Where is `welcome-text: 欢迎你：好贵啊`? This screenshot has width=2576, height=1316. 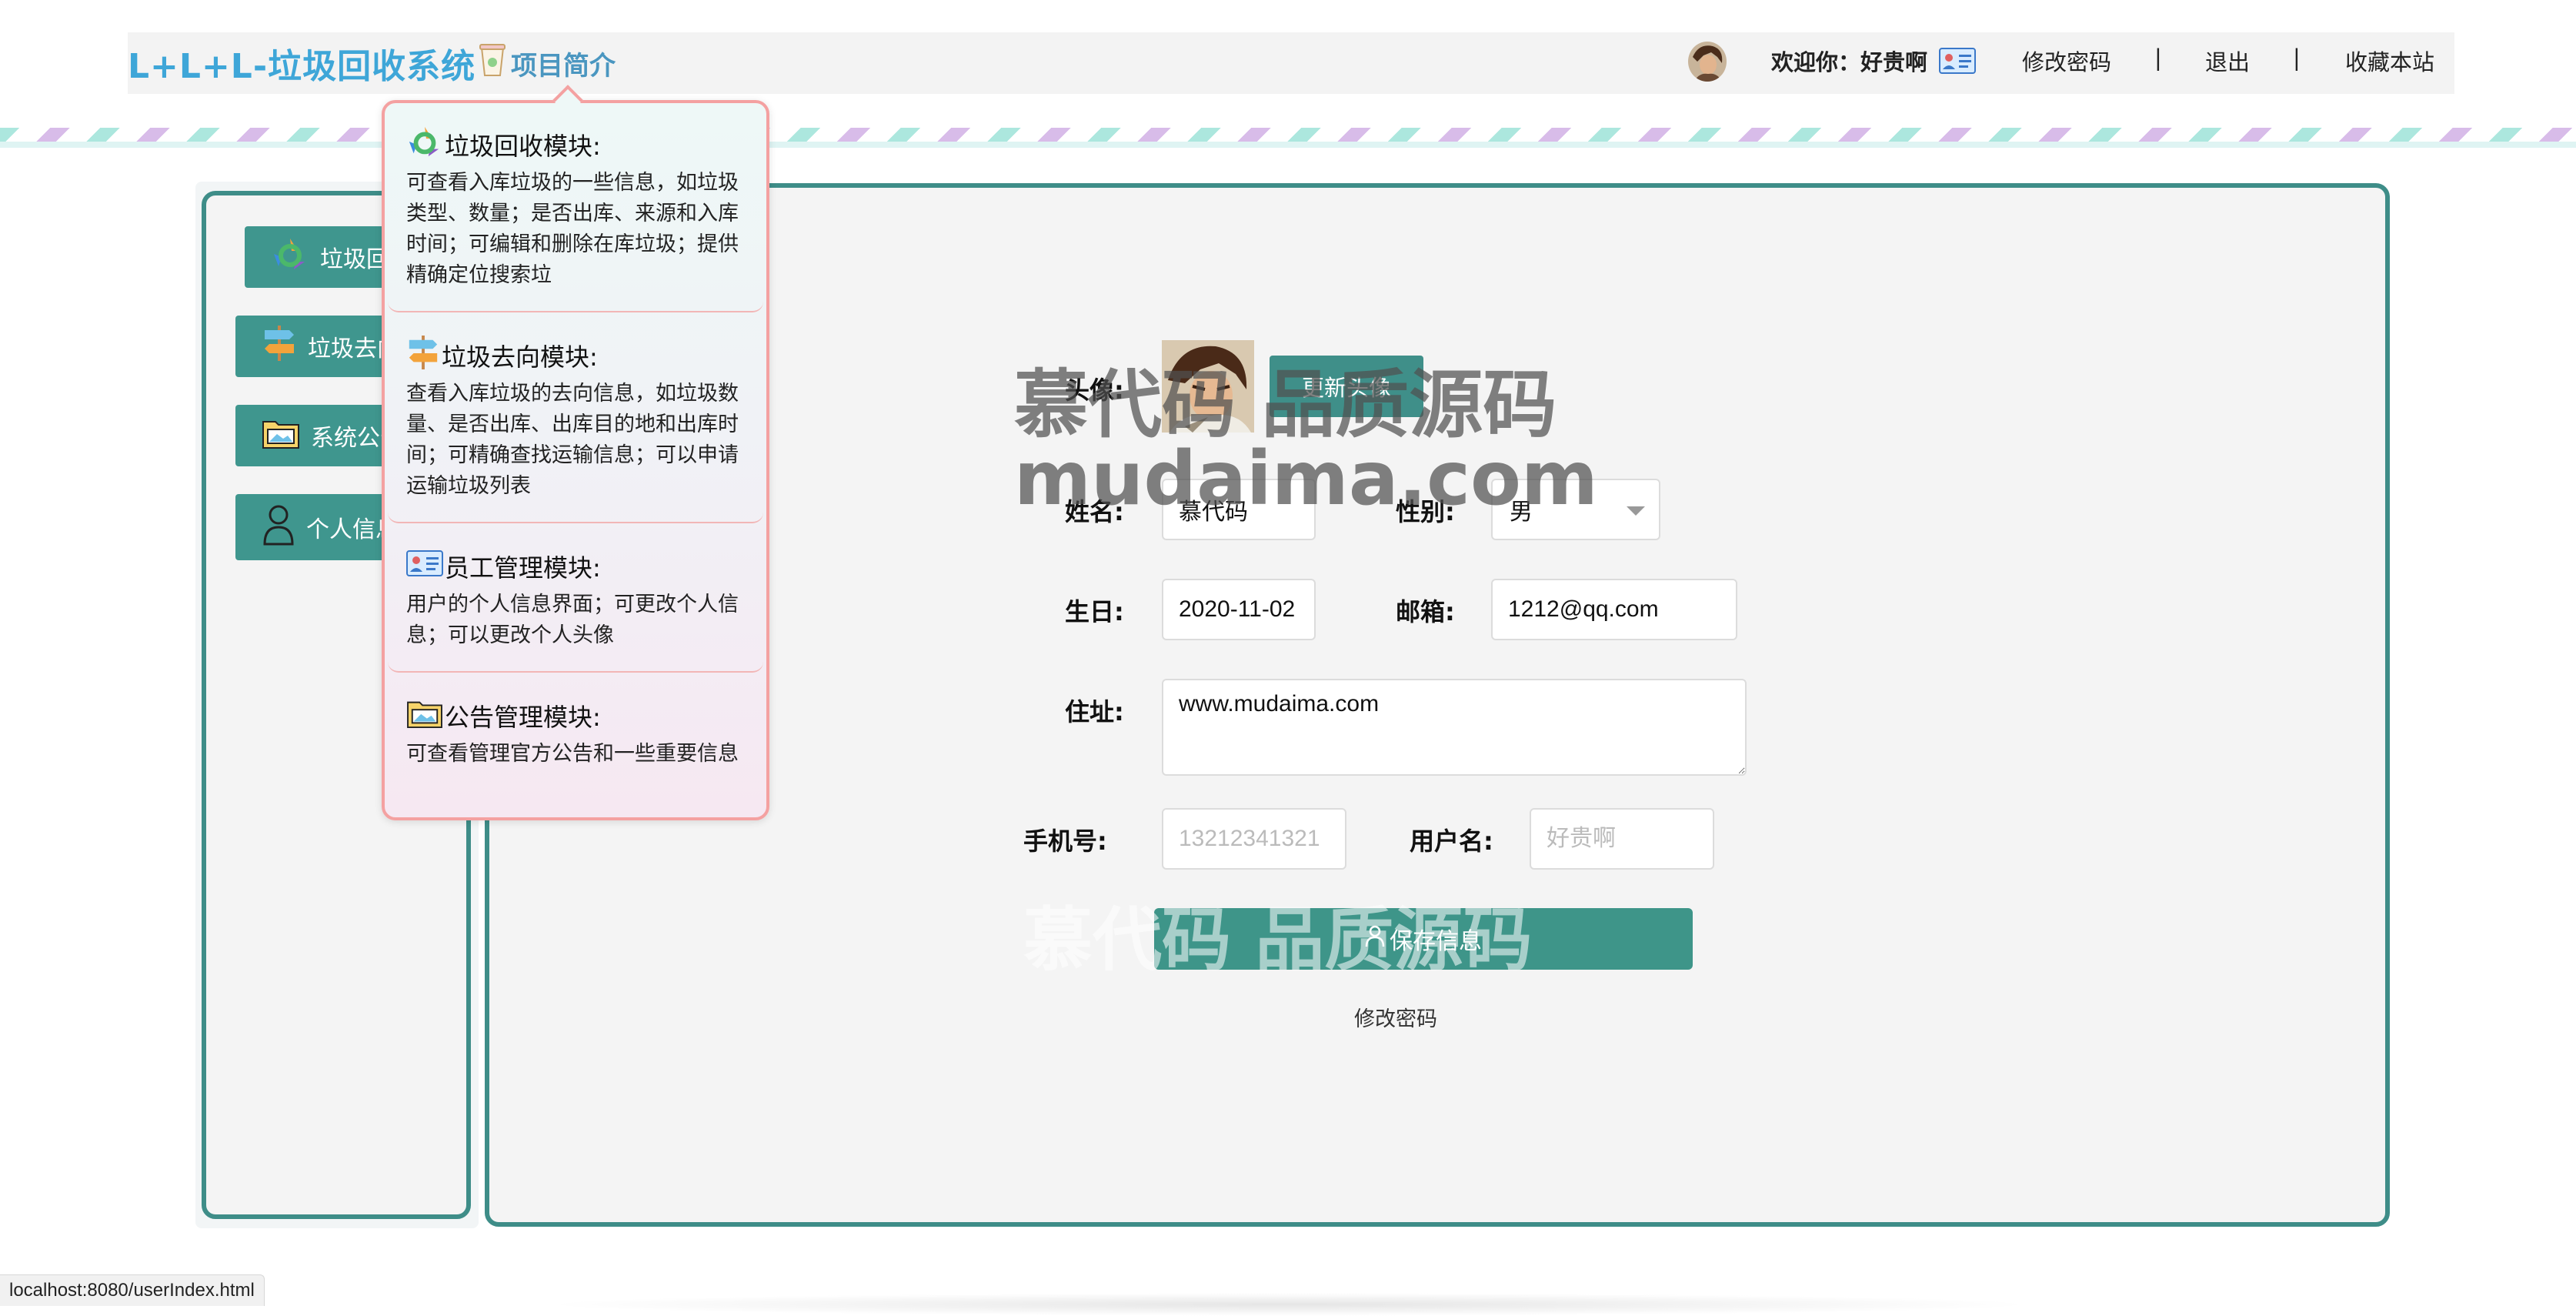
welcome-text: 欢迎你：好贵啊 is located at coordinates (1850, 62).